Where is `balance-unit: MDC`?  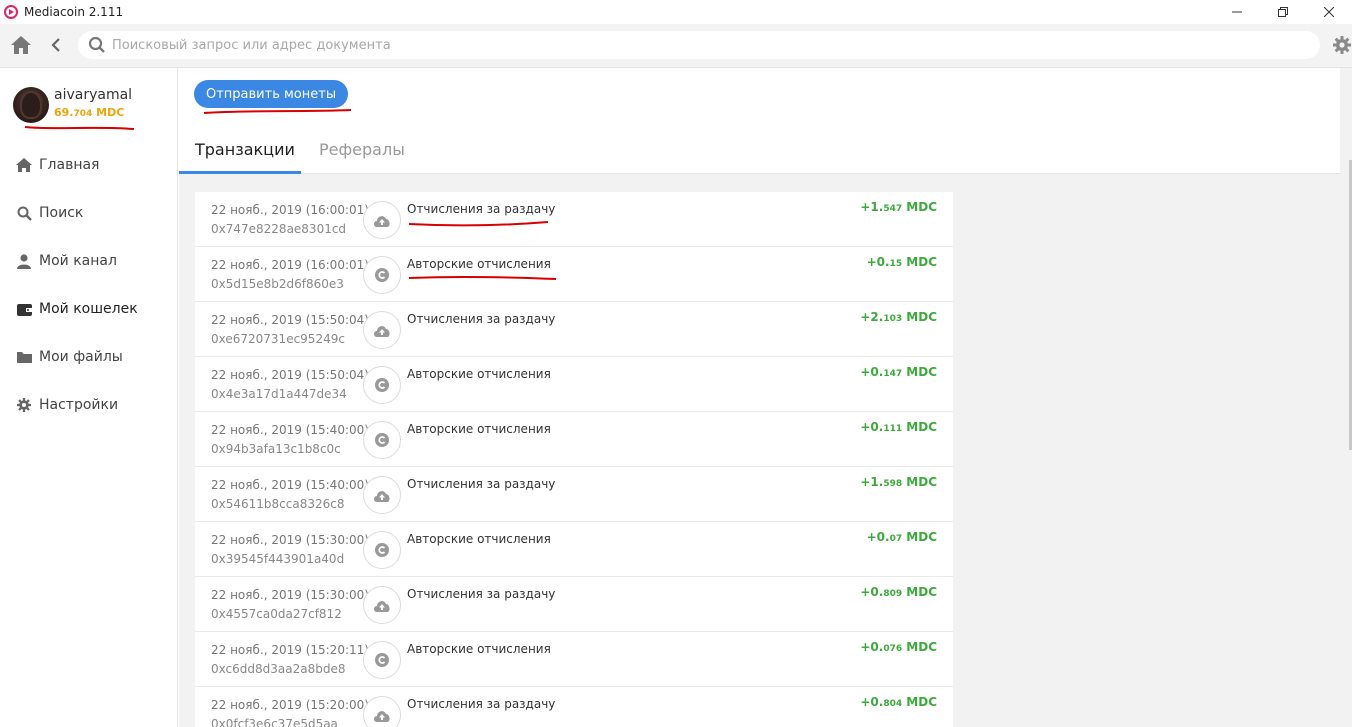
balance-unit: MDC is located at coordinates (108, 112).